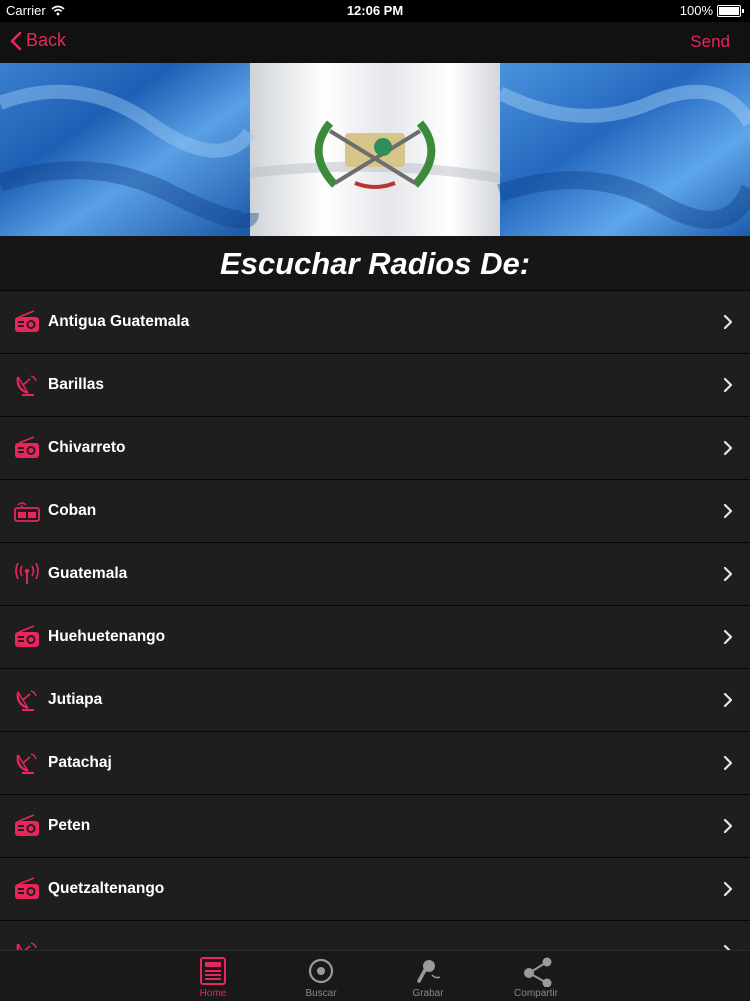 Image resolution: width=750 pixels, height=1001 pixels. Describe the element at coordinates (538, 972) in the screenshot. I see `share-icon` at that location.